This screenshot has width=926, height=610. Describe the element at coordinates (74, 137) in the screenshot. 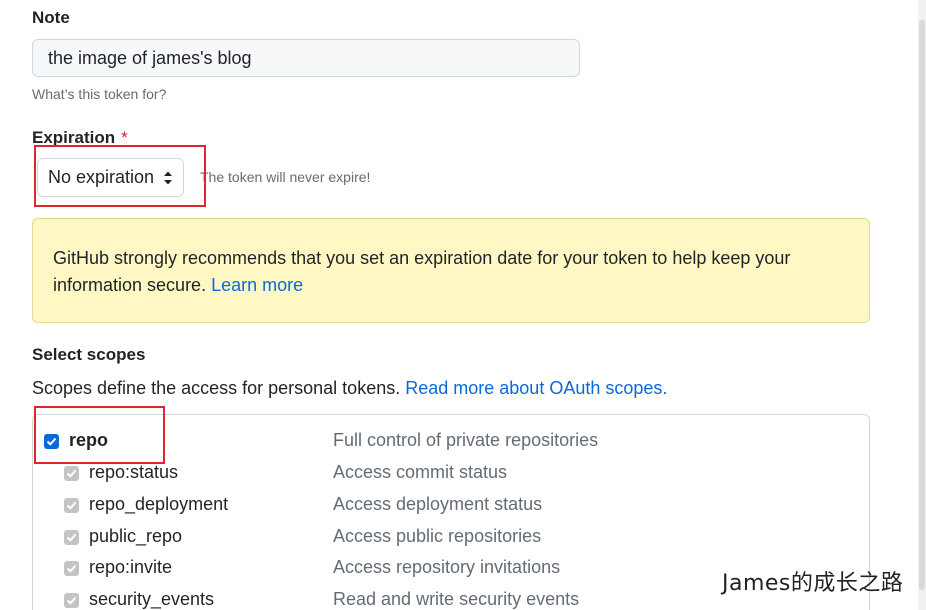

I see `expiration-label-text: Expiration` at that location.